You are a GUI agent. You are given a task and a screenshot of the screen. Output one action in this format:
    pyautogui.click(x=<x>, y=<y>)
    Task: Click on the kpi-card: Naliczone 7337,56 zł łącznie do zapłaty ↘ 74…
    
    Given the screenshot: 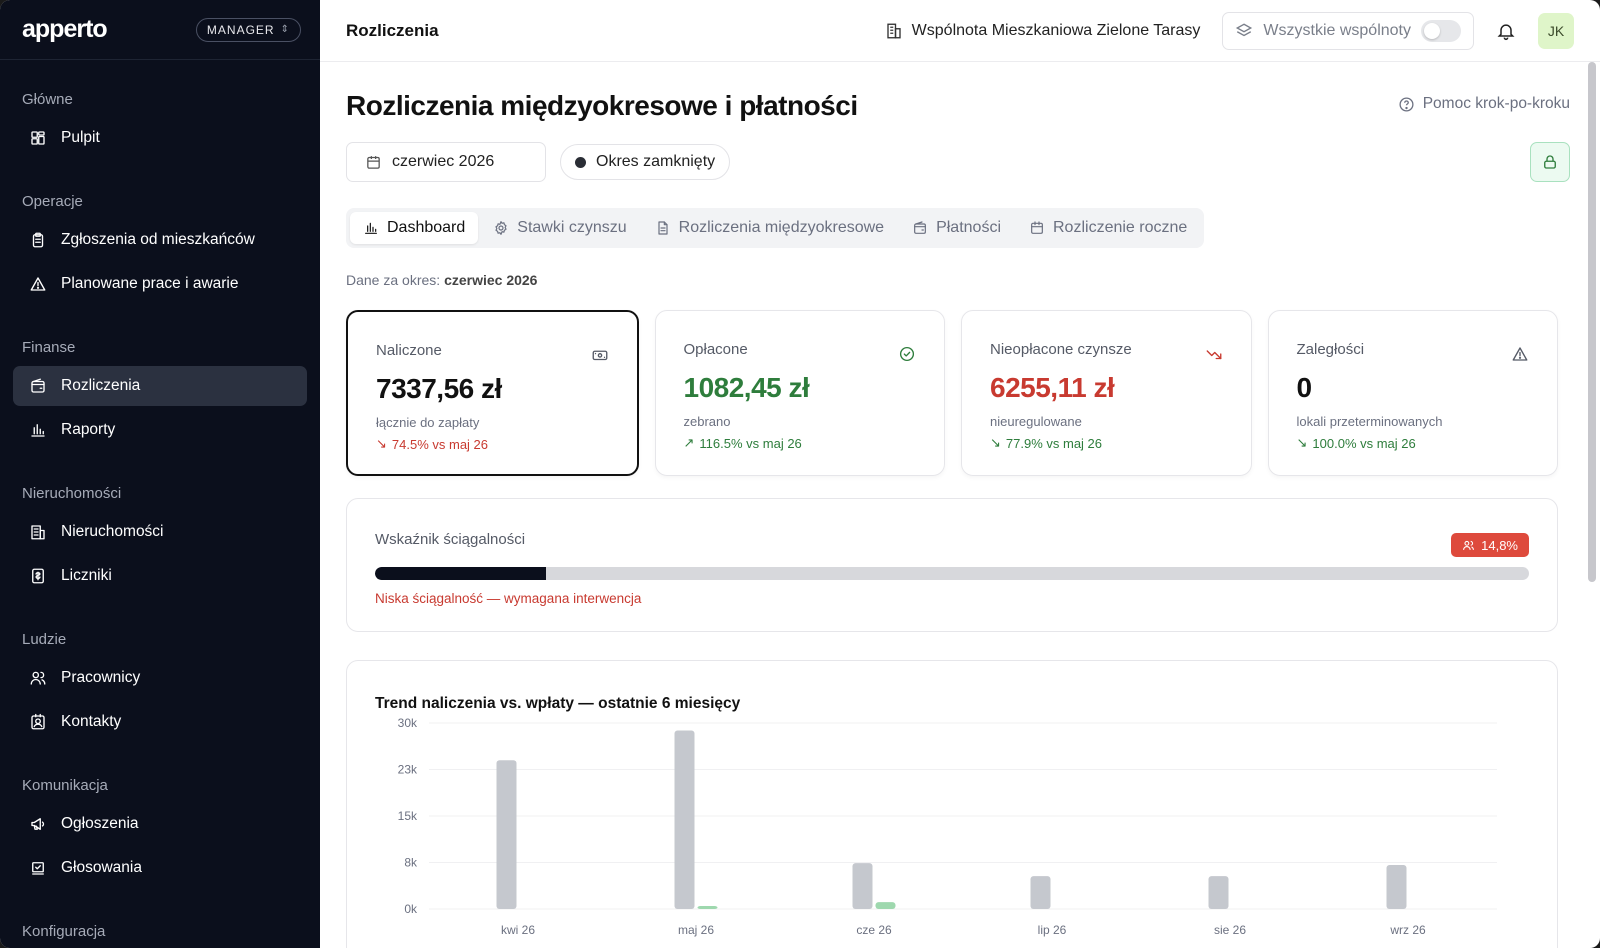 What is the action you would take?
    pyautogui.click(x=492, y=393)
    